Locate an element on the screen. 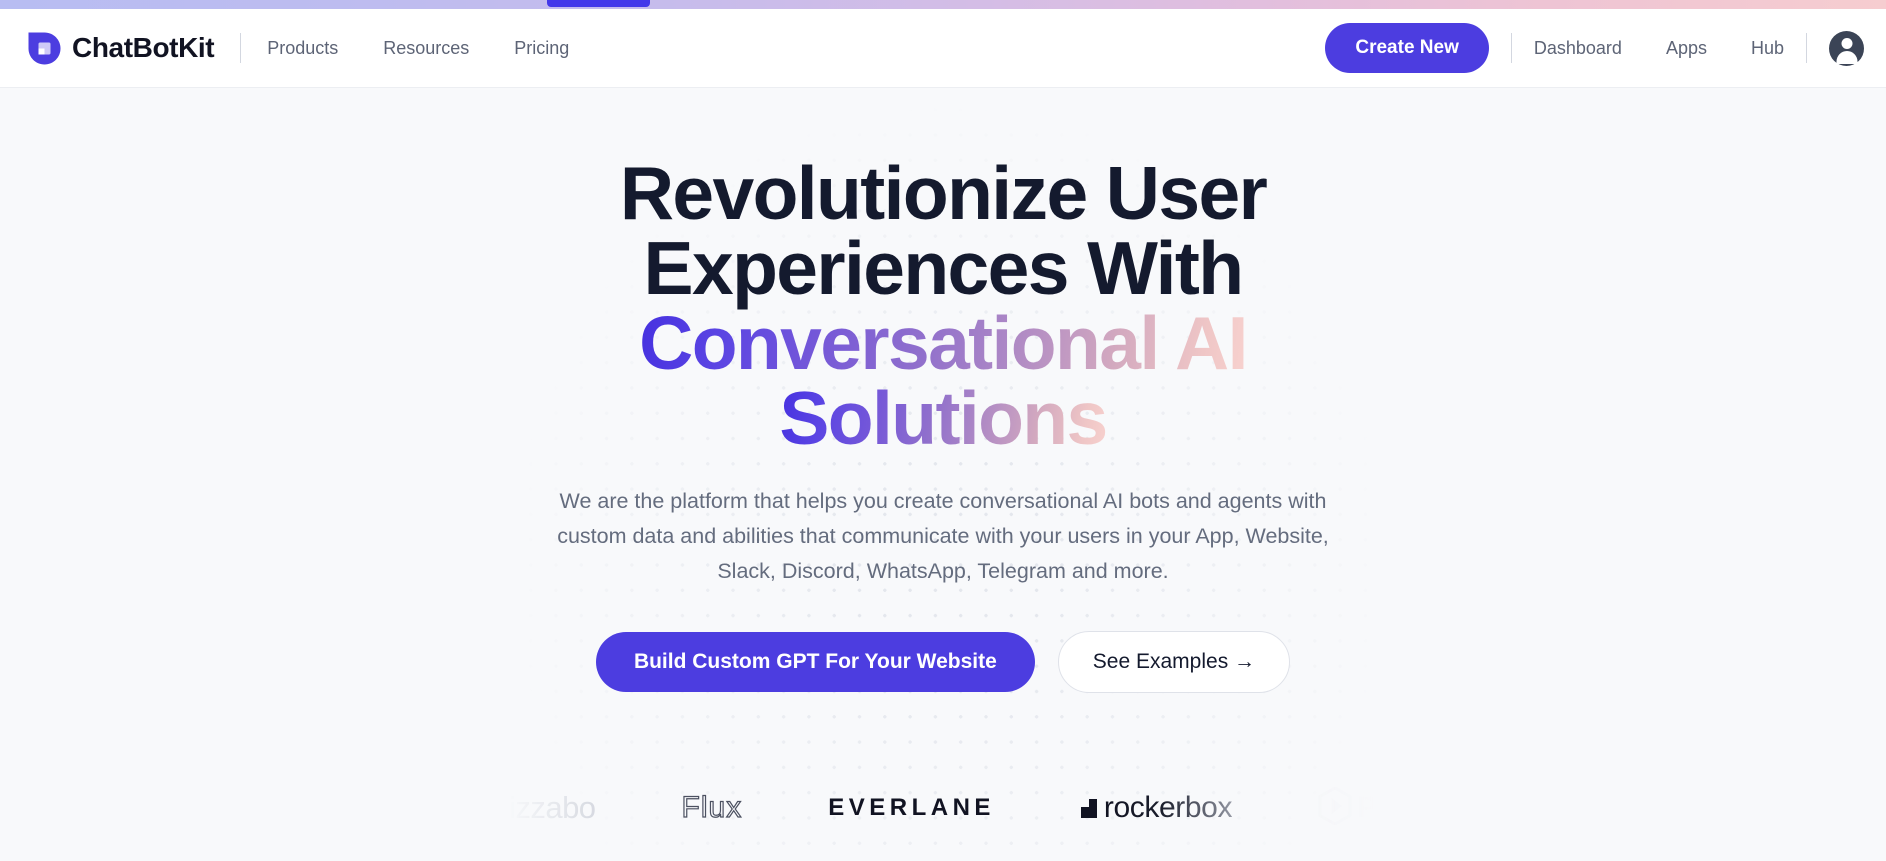 The height and width of the screenshot is (861, 1886). pendo-hexagon-icon is located at coordinates (1335, 807).